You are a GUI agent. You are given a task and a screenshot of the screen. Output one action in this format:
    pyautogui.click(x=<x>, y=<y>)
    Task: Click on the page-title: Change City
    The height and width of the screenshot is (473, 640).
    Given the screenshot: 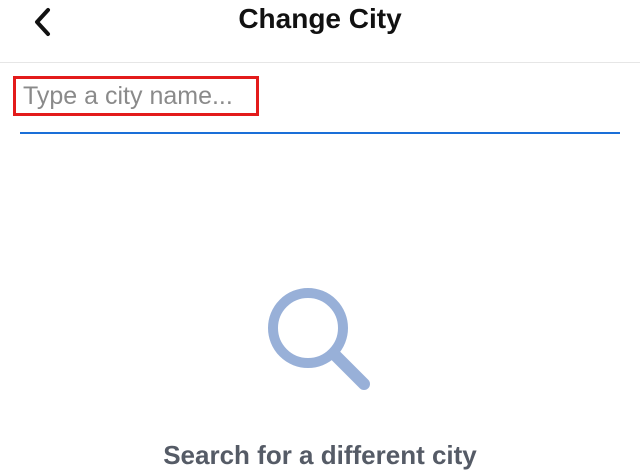 What is the action you would take?
    pyautogui.click(x=320, y=18)
    